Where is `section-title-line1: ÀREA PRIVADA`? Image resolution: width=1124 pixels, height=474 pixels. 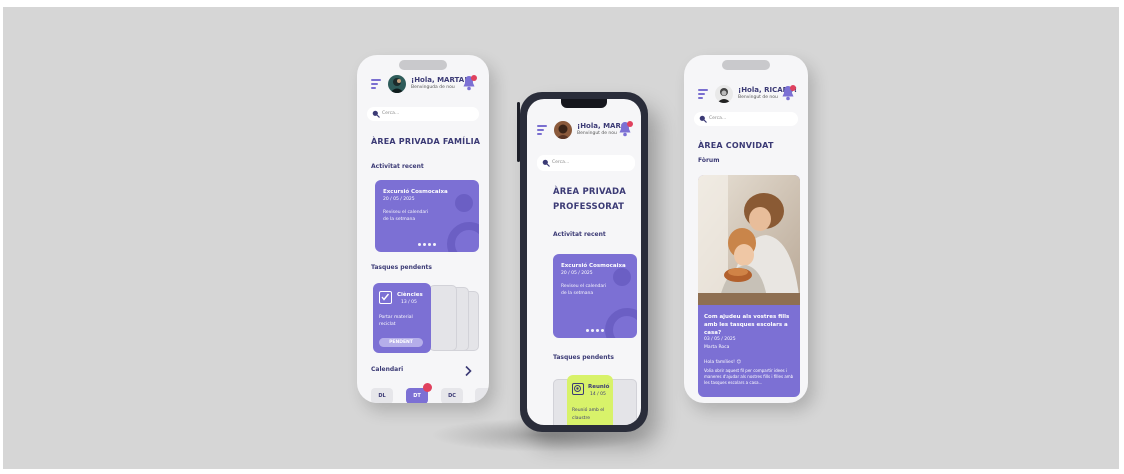
section-title-line1: ÀREA PRIVADA is located at coordinates (590, 192).